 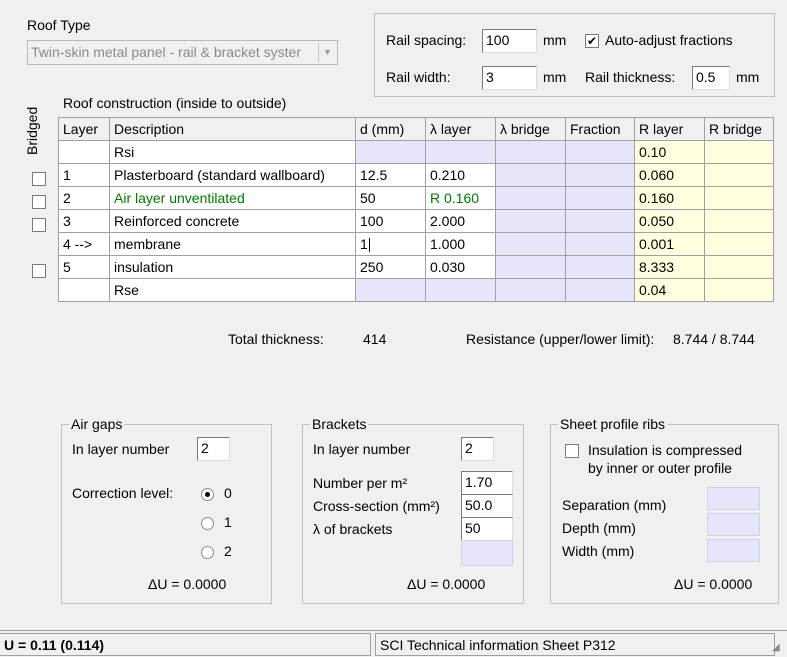 I want to click on lambda-cell: R 0.160, so click(x=460, y=198).